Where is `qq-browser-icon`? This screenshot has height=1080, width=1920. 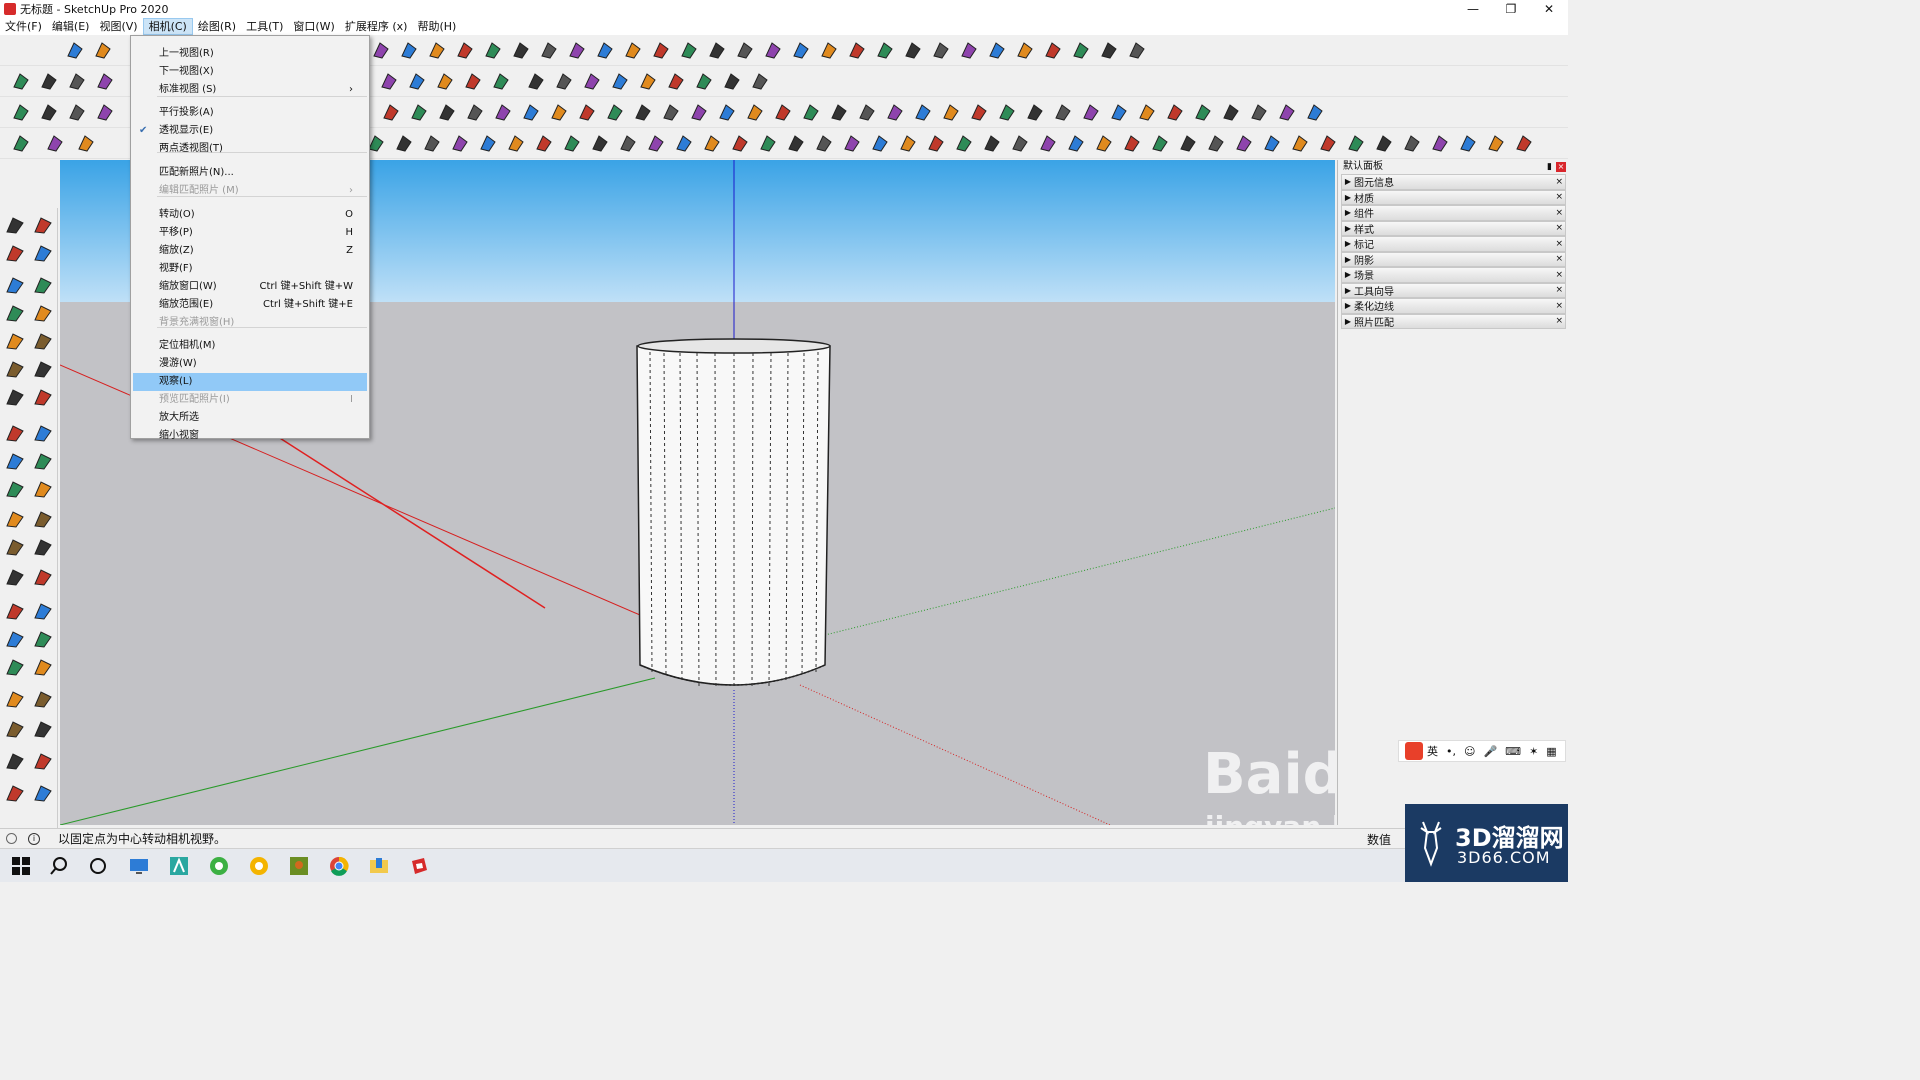 qq-browser-icon is located at coordinates (259, 866).